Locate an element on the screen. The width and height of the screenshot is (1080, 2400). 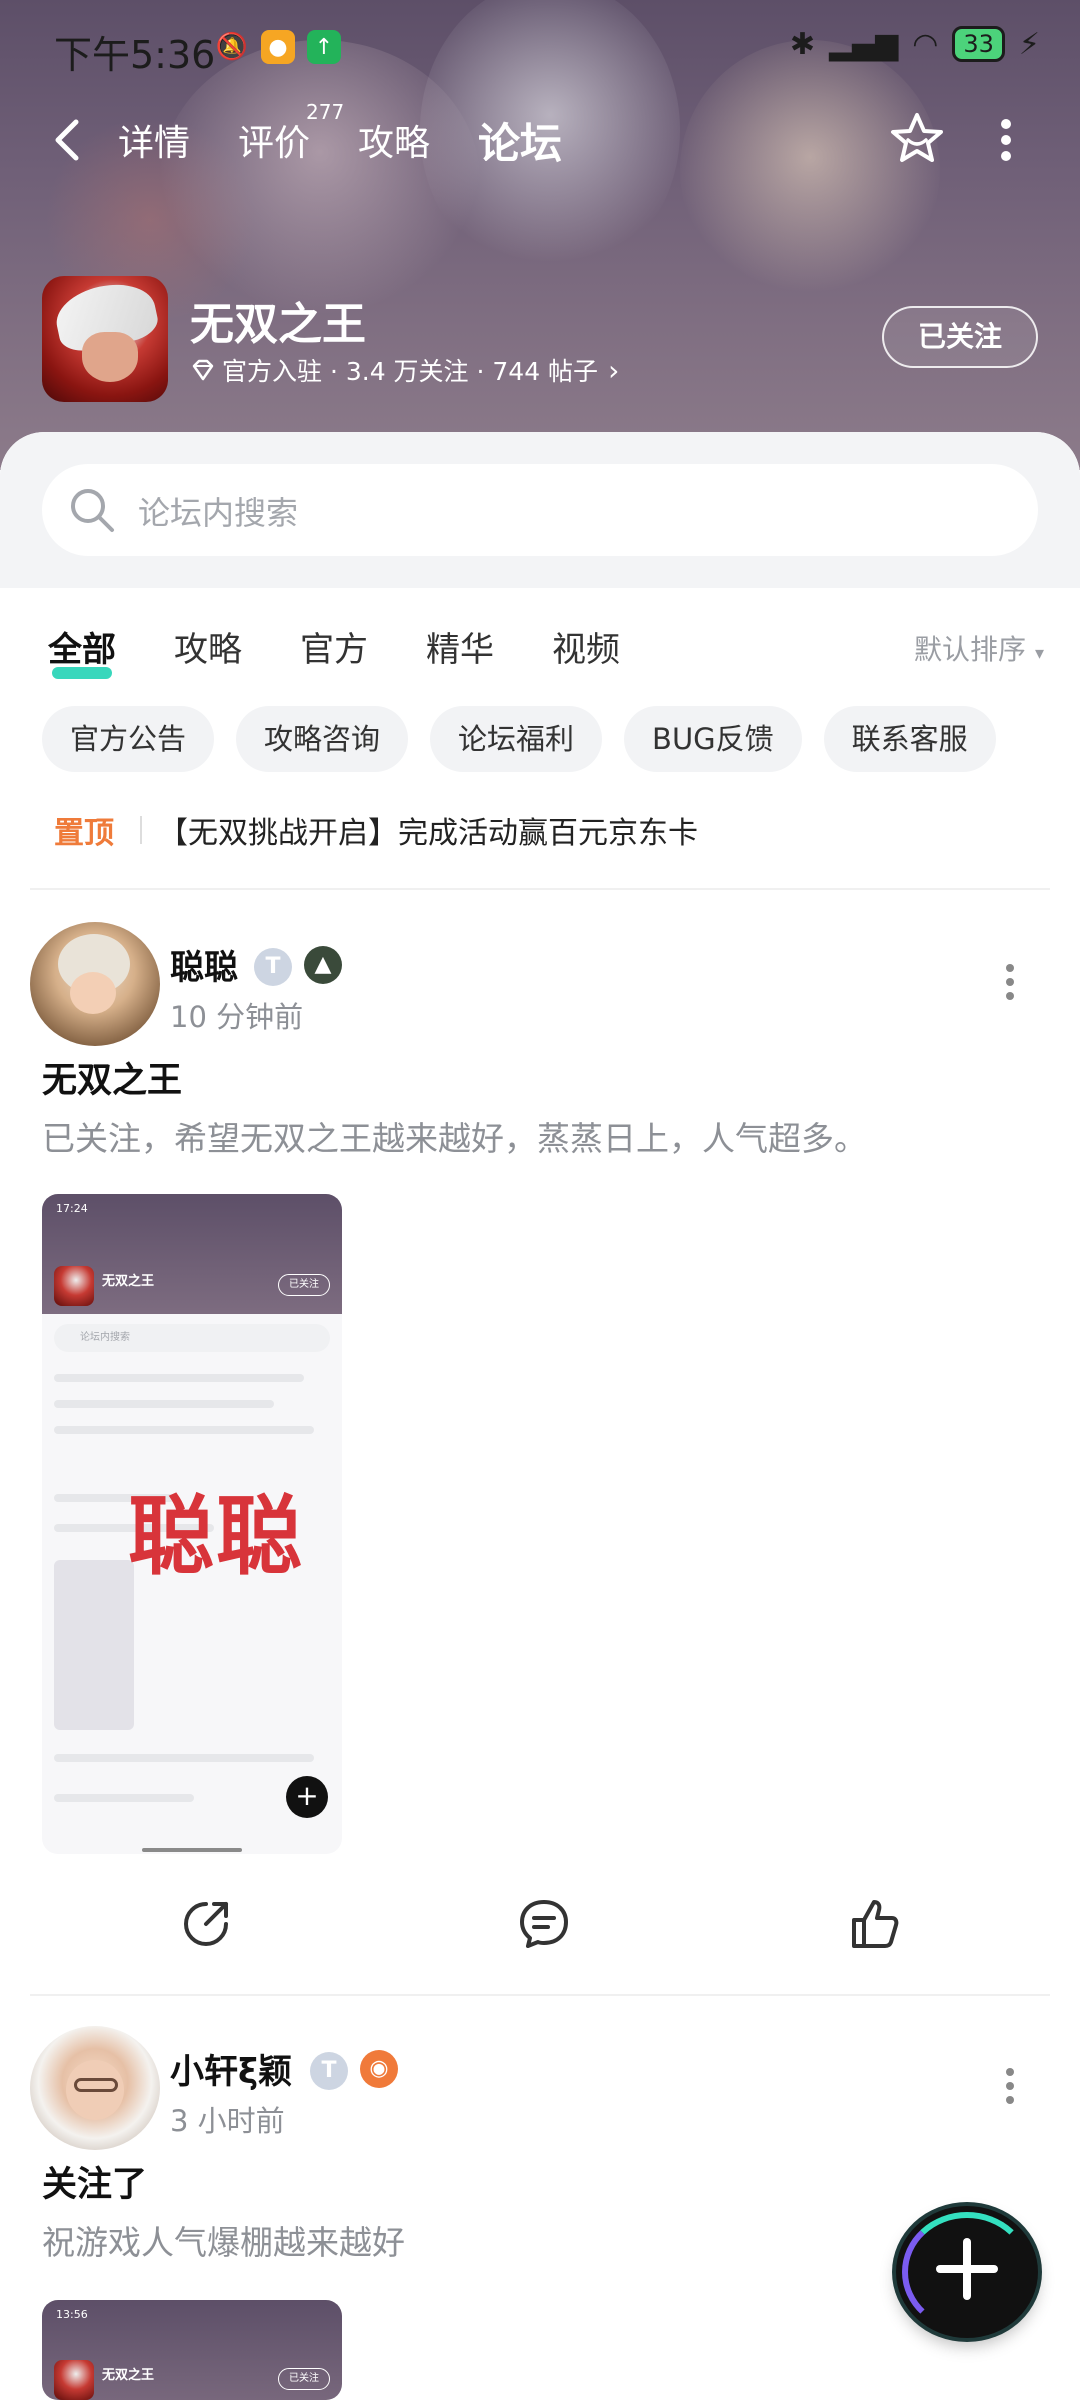
game-meta: 官方入驻 · 3.4 万关注 · 744 帖子 › is located at coordinates (404, 370).